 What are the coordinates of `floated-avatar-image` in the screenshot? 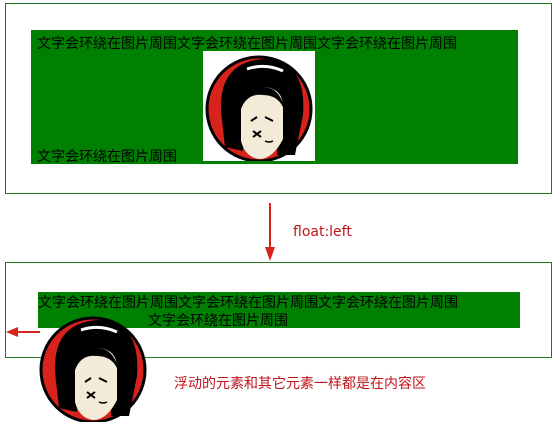 It's located at (93, 368).